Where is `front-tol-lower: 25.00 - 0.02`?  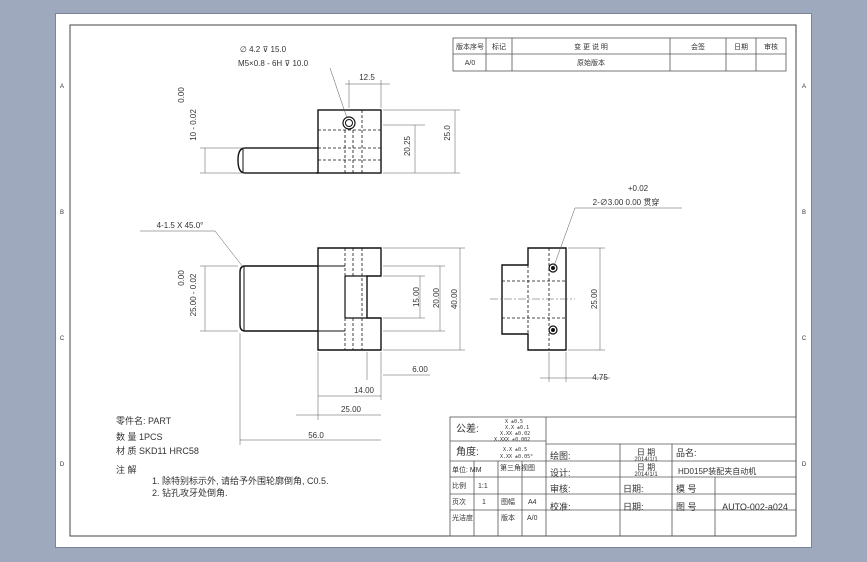 front-tol-lower: 25.00 - 0.02 is located at coordinates (193, 294).